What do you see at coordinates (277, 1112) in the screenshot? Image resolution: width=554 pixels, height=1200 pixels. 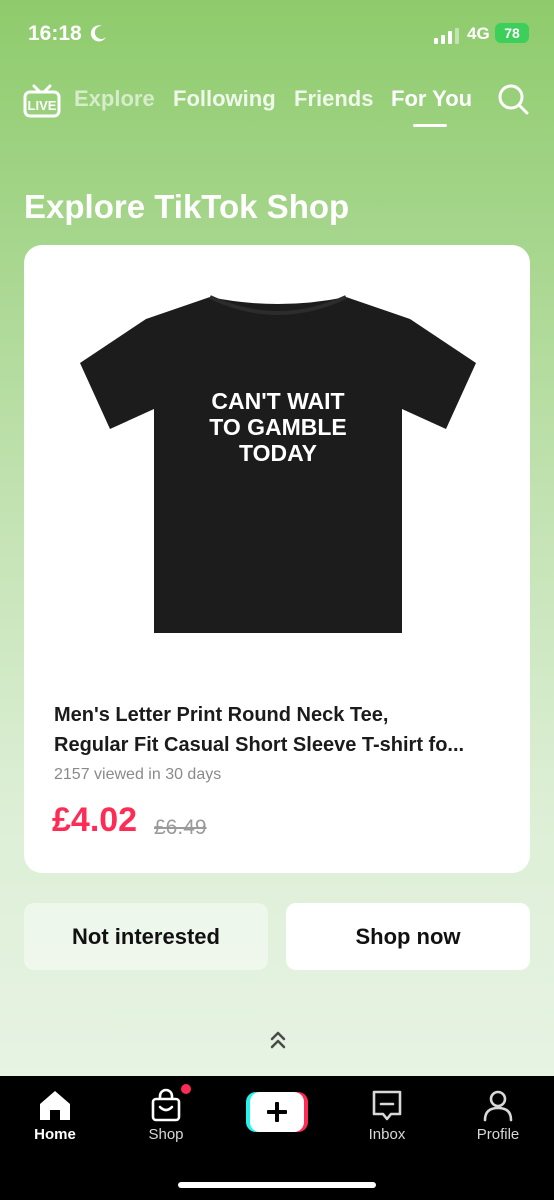 I see `create-plus-button` at bounding box center [277, 1112].